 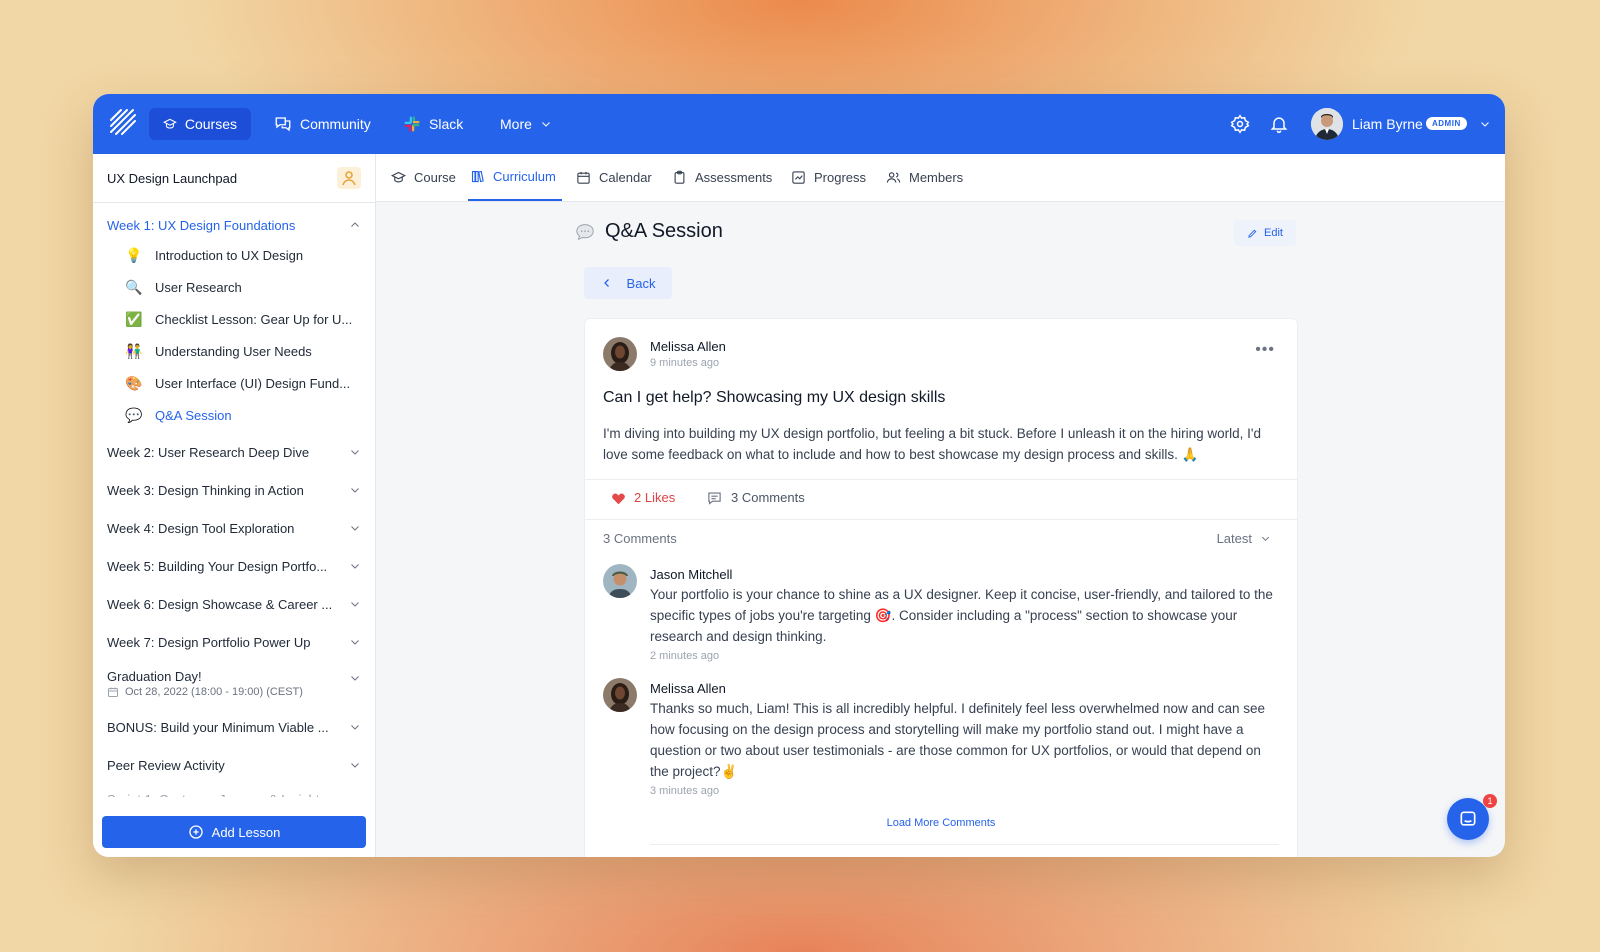 I want to click on like-button: 2 Likes, so click(x=643, y=497).